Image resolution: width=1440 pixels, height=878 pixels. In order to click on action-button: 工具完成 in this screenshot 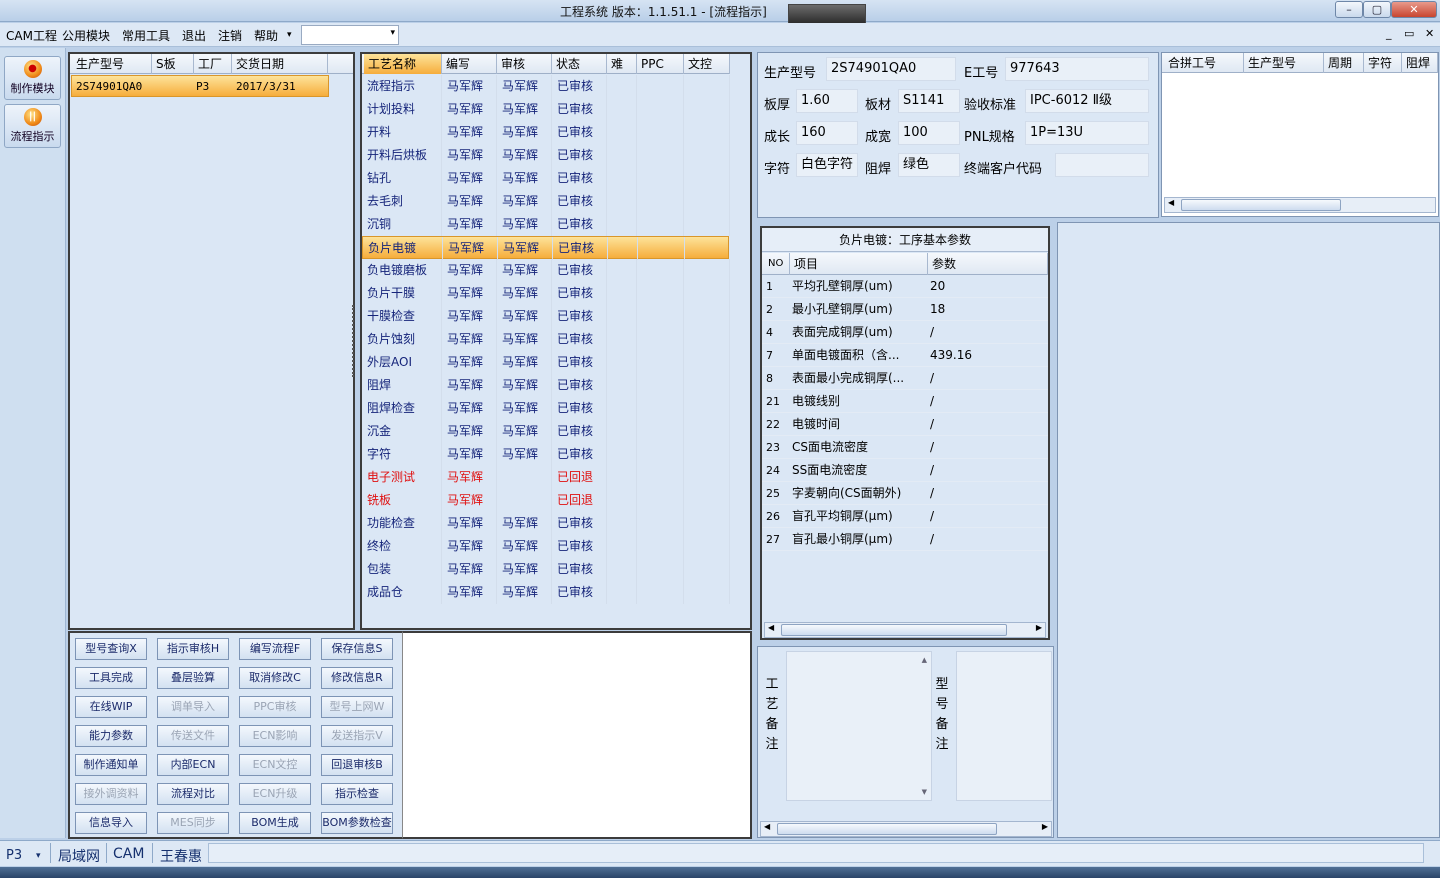, I will do `click(111, 678)`.